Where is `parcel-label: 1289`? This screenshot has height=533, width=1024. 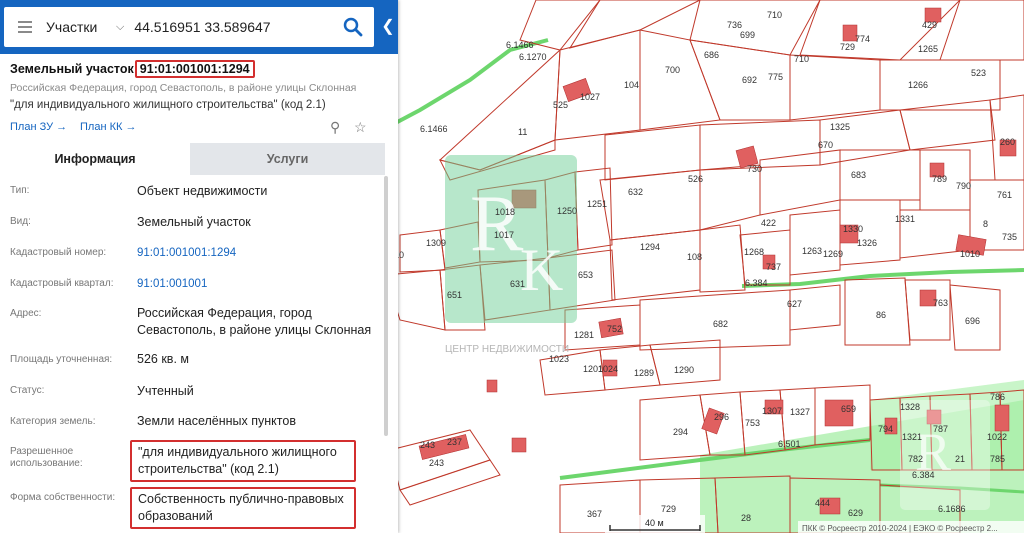 parcel-label: 1289 is located at coordinates (644, 373).